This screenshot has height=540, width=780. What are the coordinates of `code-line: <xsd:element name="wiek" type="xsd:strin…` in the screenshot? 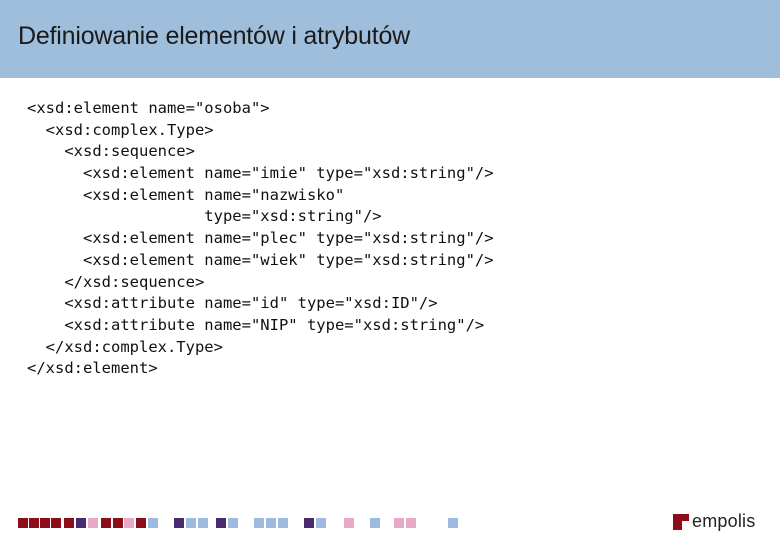 It's located at (260, 259).